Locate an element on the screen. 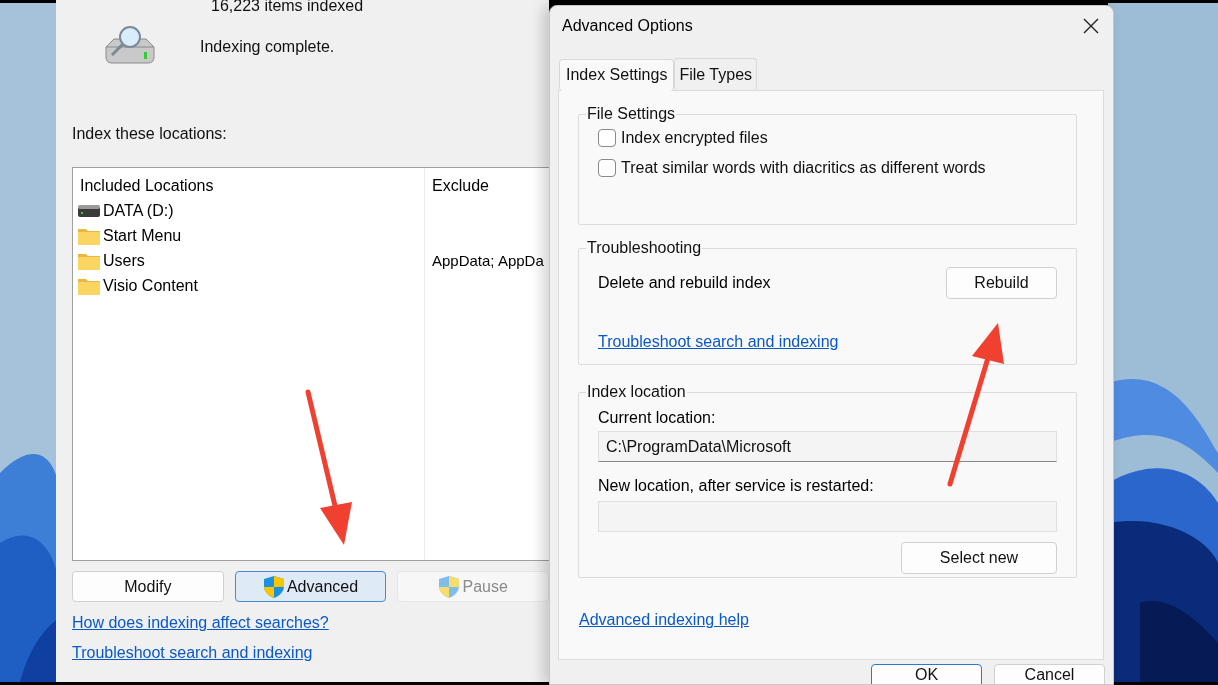 The width and height of the screenshot is (1218, 685). close-icon is located at coordinates (1091, 26).